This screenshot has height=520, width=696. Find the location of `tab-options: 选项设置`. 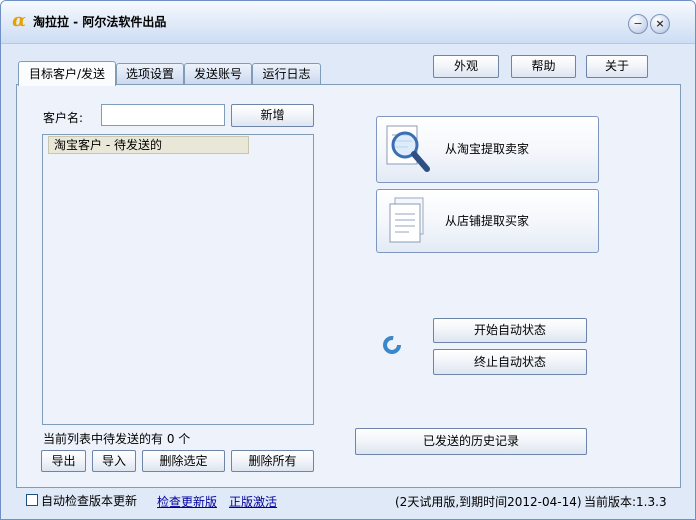

tab-options: 选项设置 is located at coordinates (150, 74).